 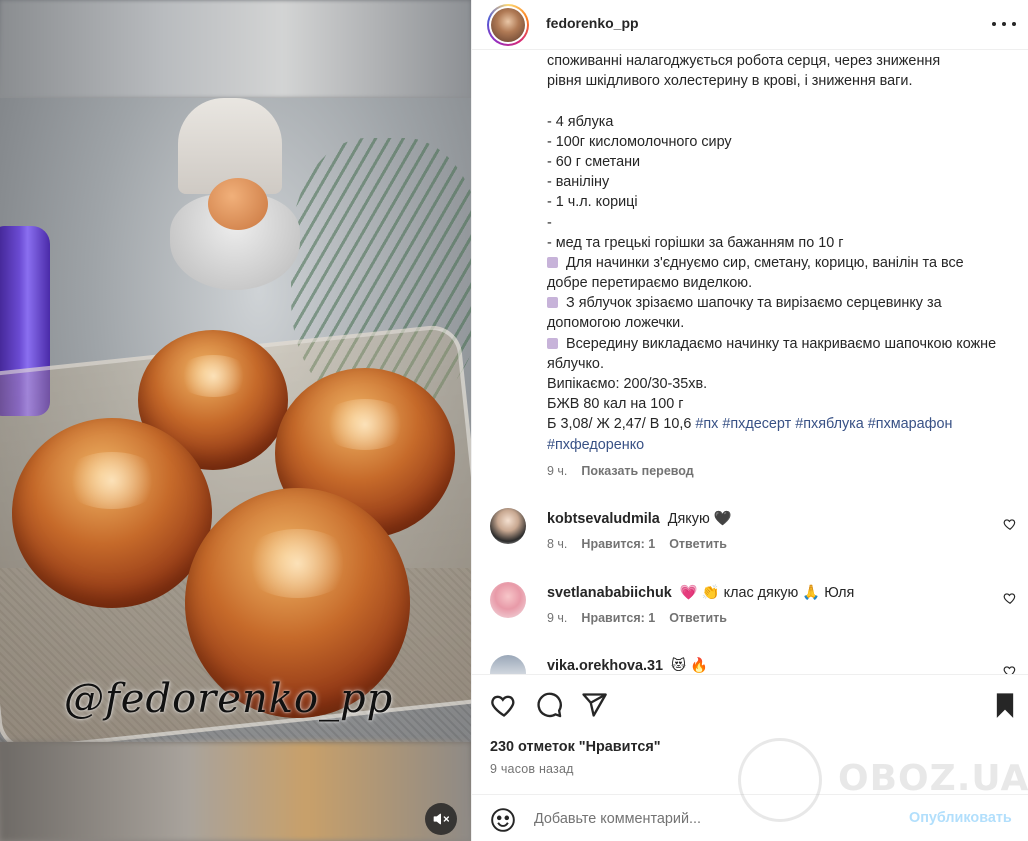 What do you see at coordinates (575, 747) in the screenshot?
I see `likes-count: 230 отметок "Нравится"` at bounding box center [575, 747].